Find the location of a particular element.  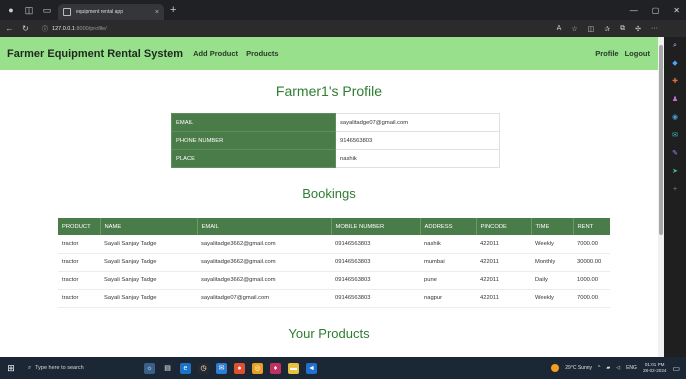

tools-icon: ✚ is located at coordinates (675, 81).